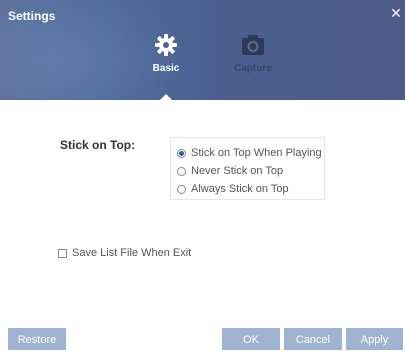 The width and height of the screenshot is (405, 353). What do you see at coordinates (62, 253) in the screenshot?
I see `save-list-checkbox` at bounding box center [62, 253].